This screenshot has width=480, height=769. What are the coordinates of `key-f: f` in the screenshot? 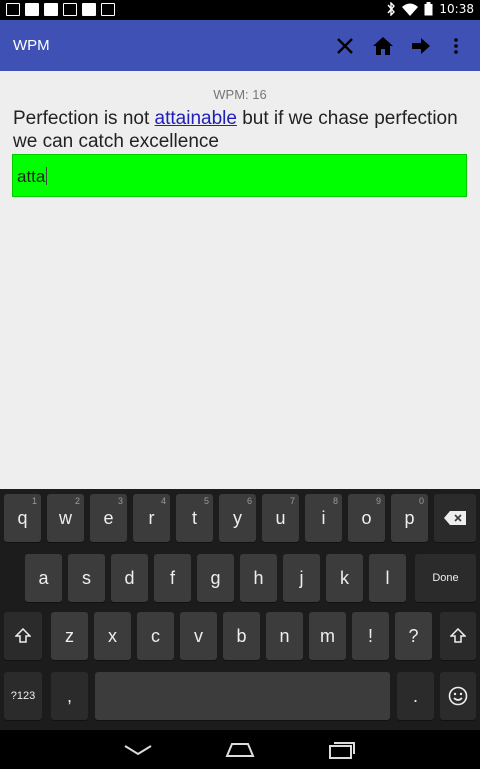 It's located at (172, 578).